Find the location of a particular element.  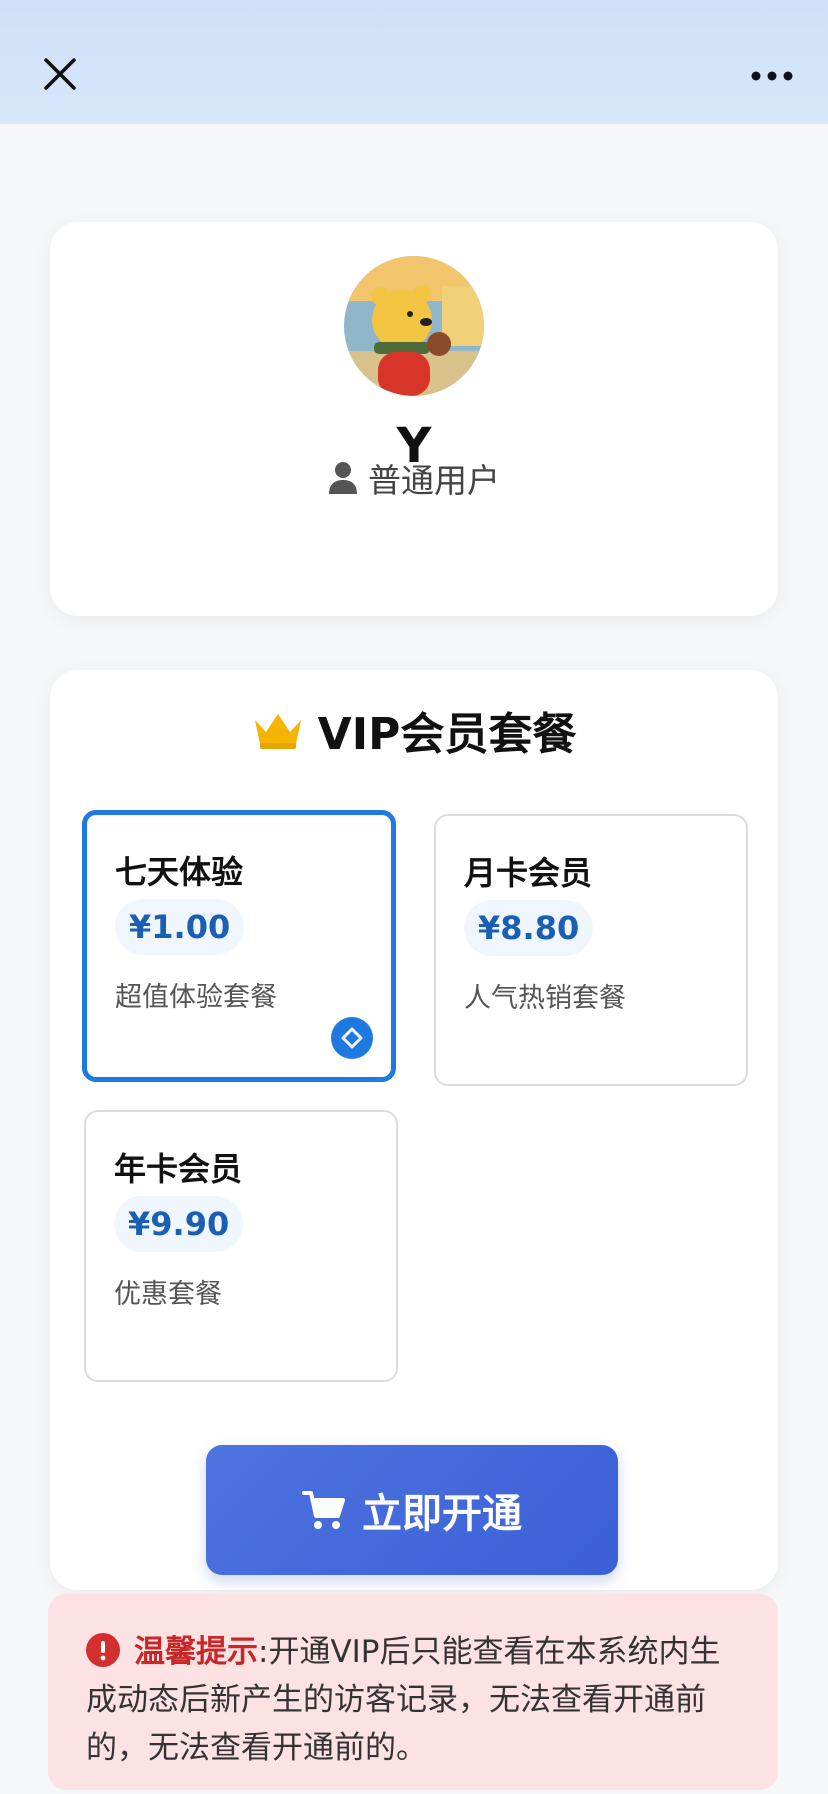

more-button is located at coordinates (772, 76).